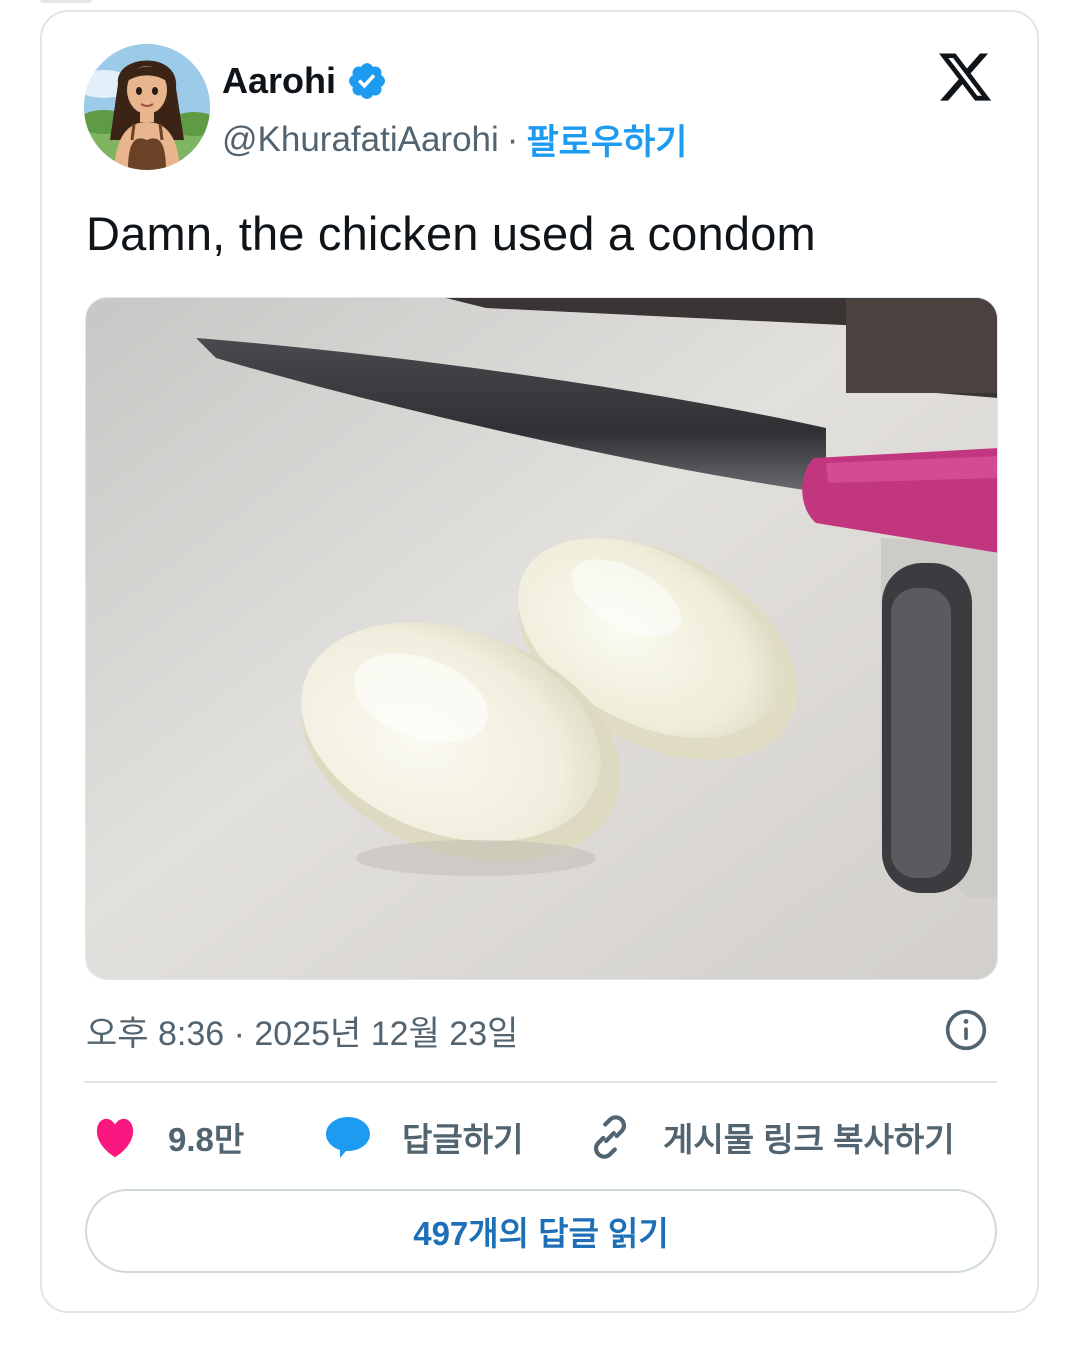 This screenshot has width=1079, height=1348. What do you see at coordinates (348, 1137) in the screenshot?
I see `speech-bubble-icon` at bounding box center [348, 1137].